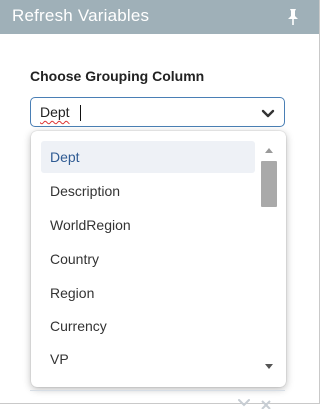  What do you see at coordinates (269, 261) in the screenshot?
I see `dropdown-scrollbar` at bounding box center [269, 261].